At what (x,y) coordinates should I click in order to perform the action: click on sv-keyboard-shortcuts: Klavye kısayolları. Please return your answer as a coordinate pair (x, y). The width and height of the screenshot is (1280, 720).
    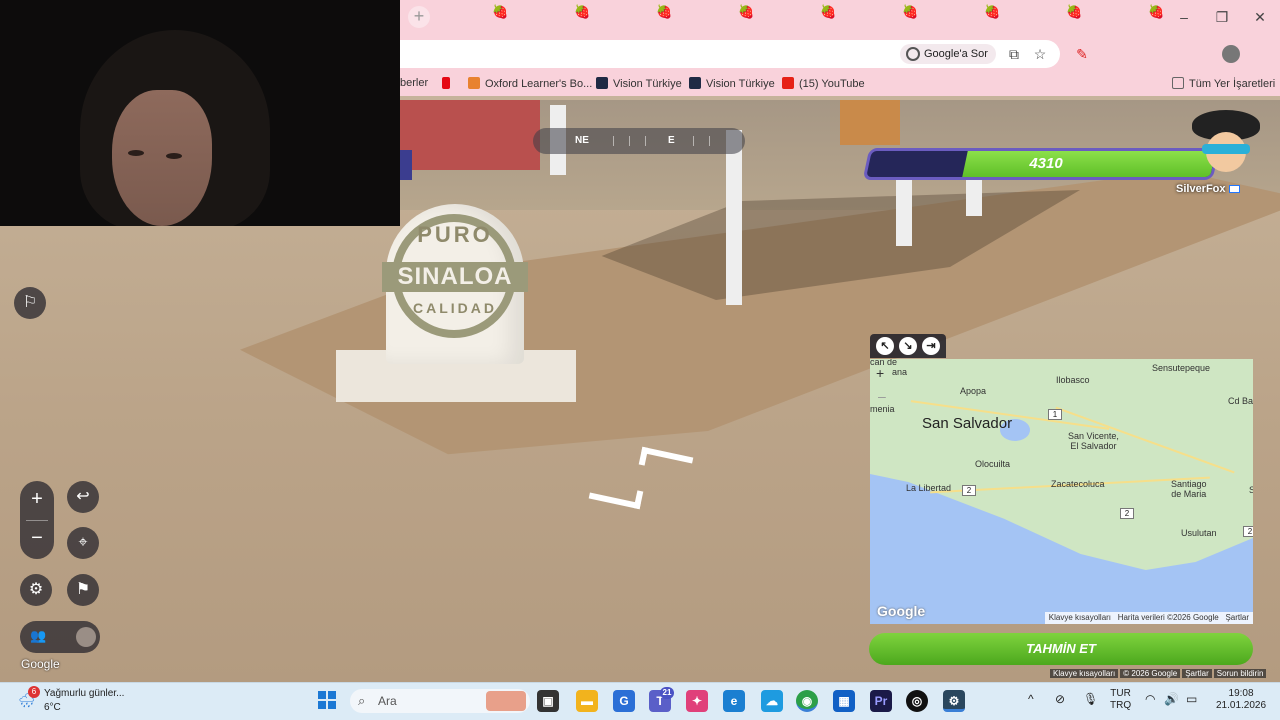
    Looking at the image, I should click on (1084, 673).